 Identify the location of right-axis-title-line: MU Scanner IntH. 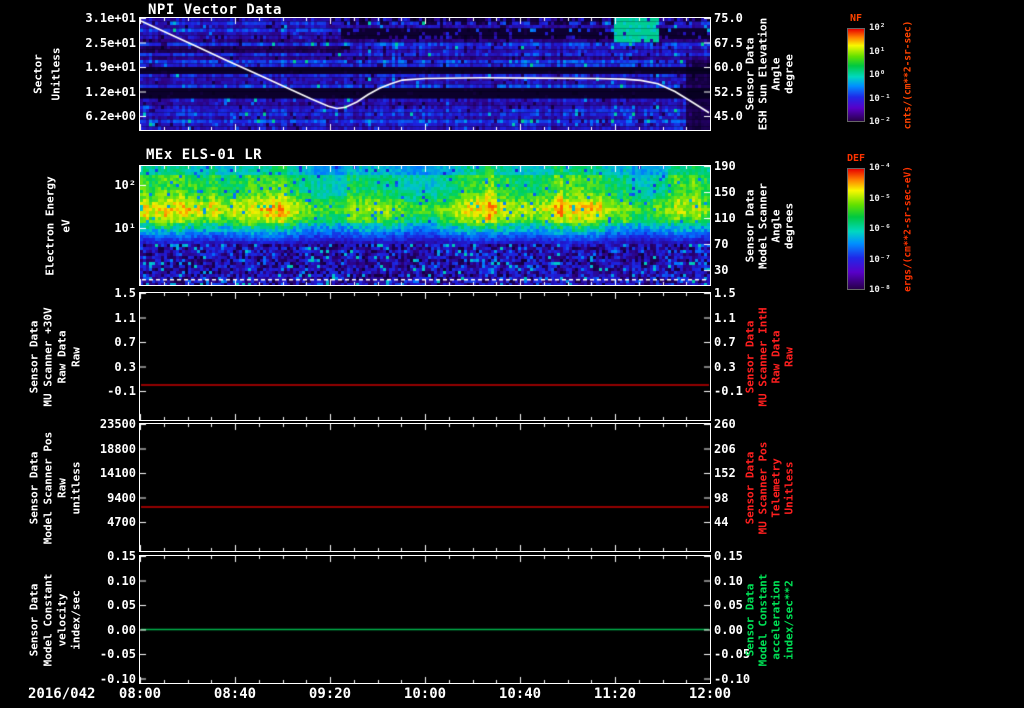
(763, 356).